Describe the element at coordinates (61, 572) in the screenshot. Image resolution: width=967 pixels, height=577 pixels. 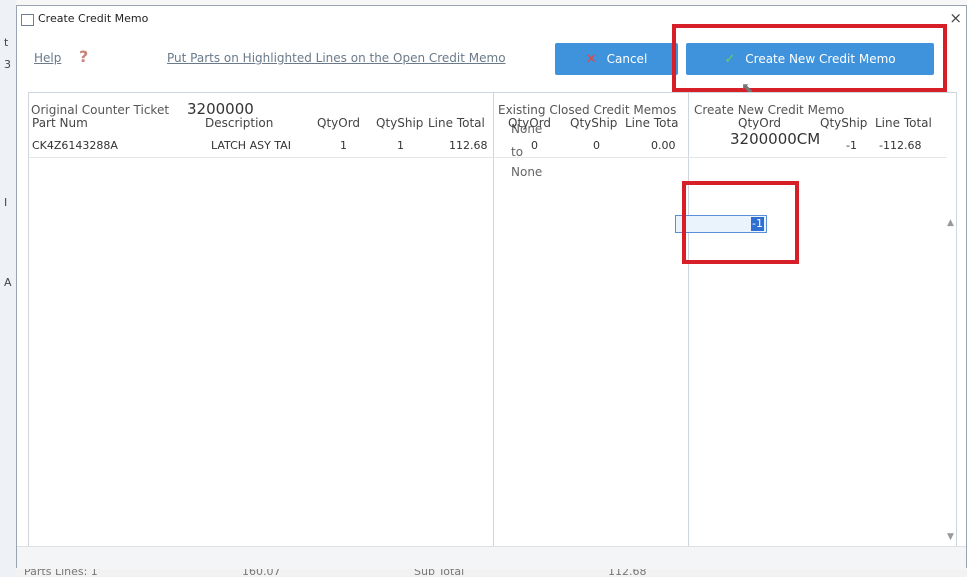
I see `bg-parts-lines: Parts Lines: 1` at that location.